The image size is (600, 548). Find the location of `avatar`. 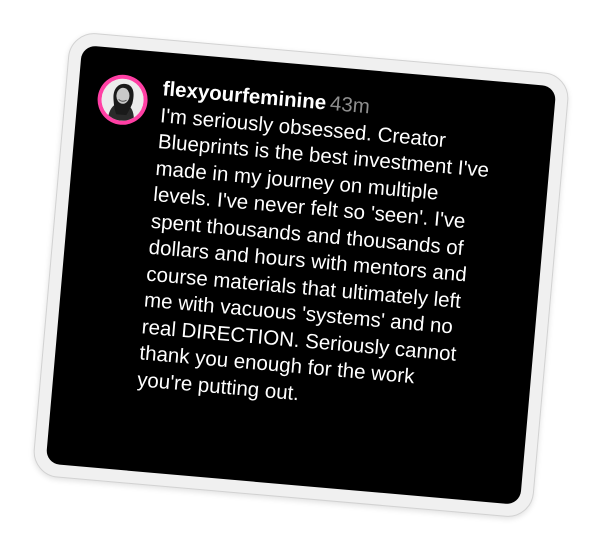

avatar is located at coordinates (122, 99).